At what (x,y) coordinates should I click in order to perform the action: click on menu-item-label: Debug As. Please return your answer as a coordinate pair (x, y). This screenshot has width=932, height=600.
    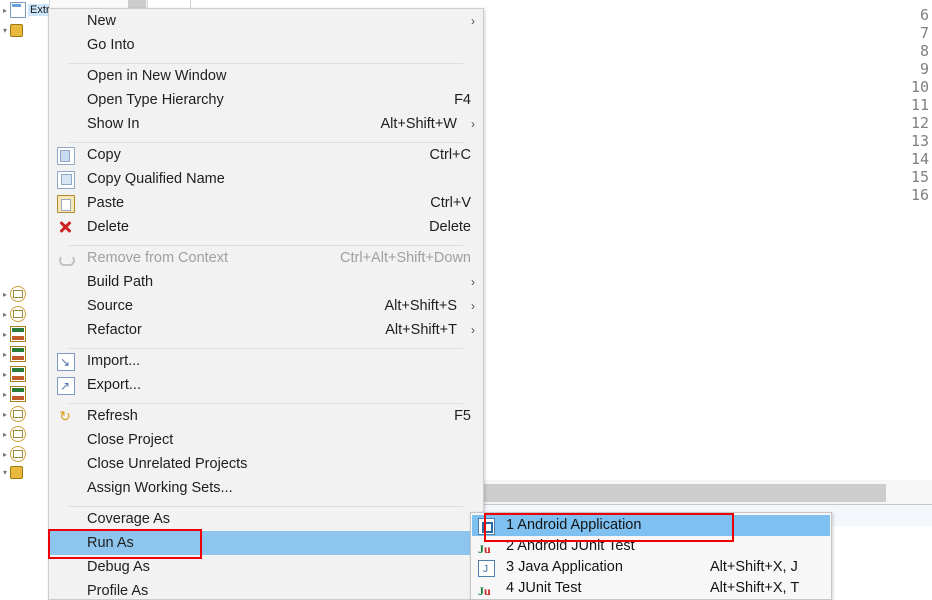
    Looking at the image, I should click on (118, 567).